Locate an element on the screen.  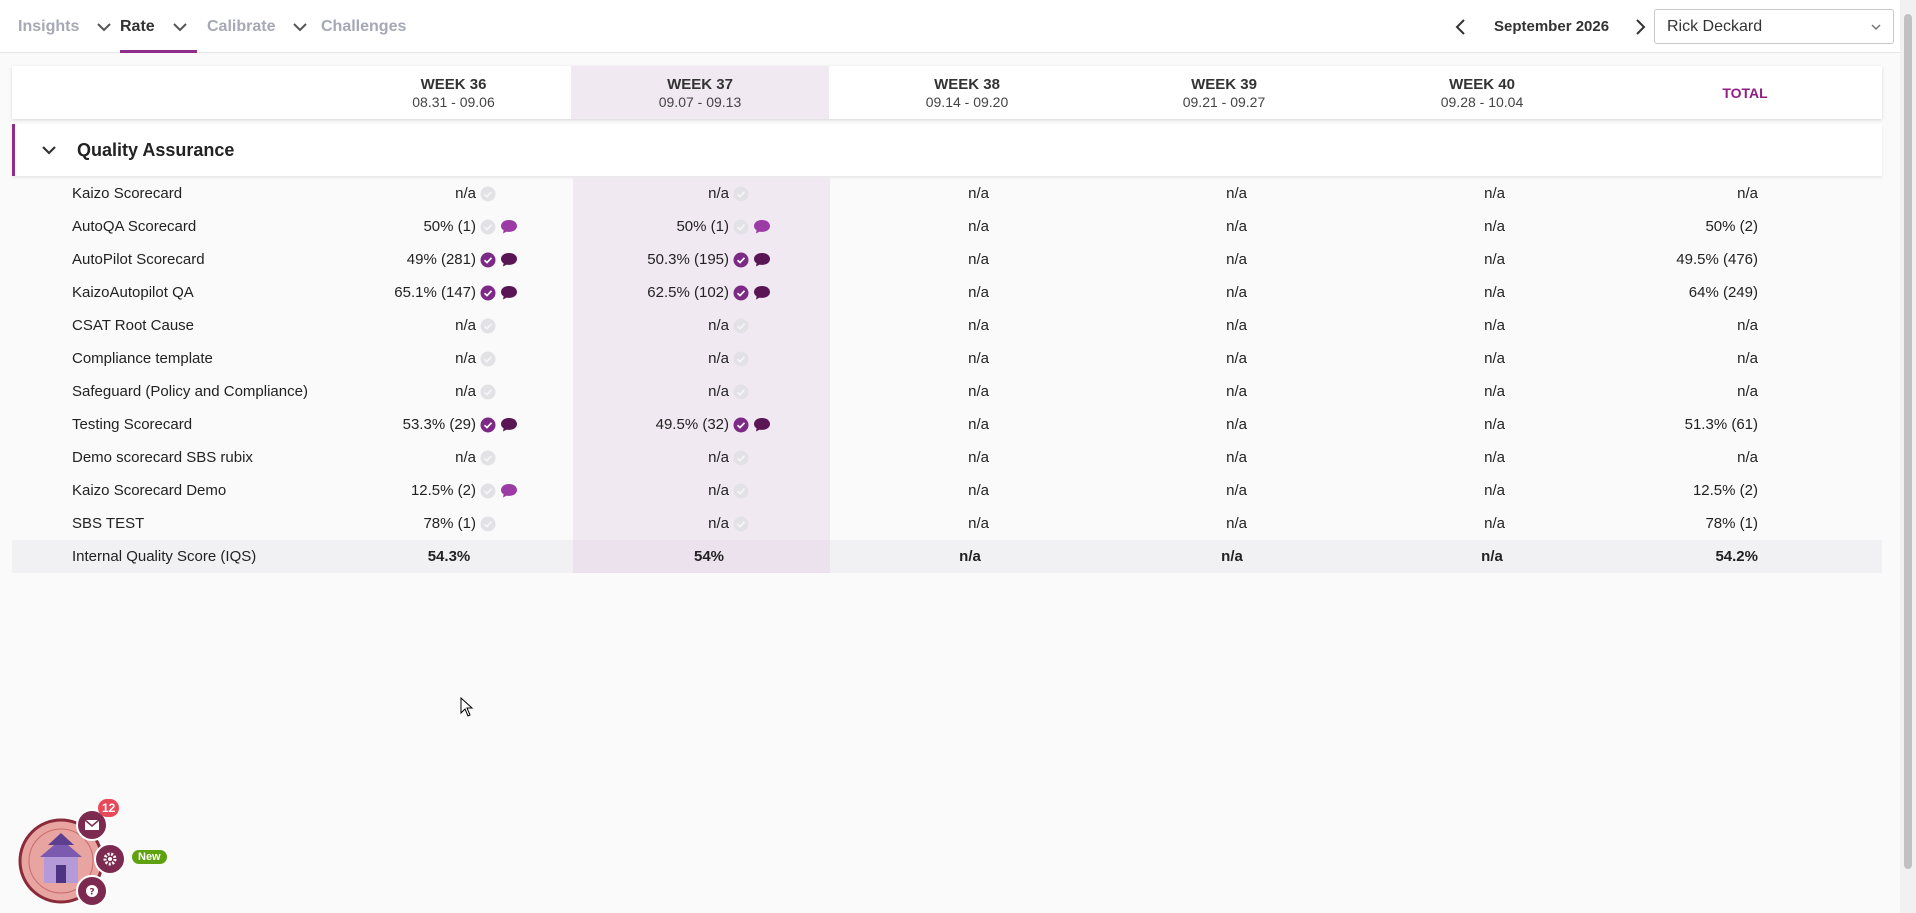
week-36-cell: 12.5% (2) is located at coordinates (464, 490).